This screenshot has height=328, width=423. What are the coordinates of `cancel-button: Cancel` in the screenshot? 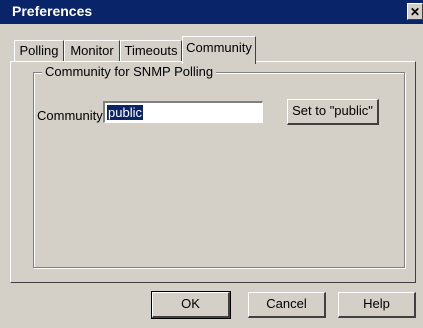 It's located at (287, 305).